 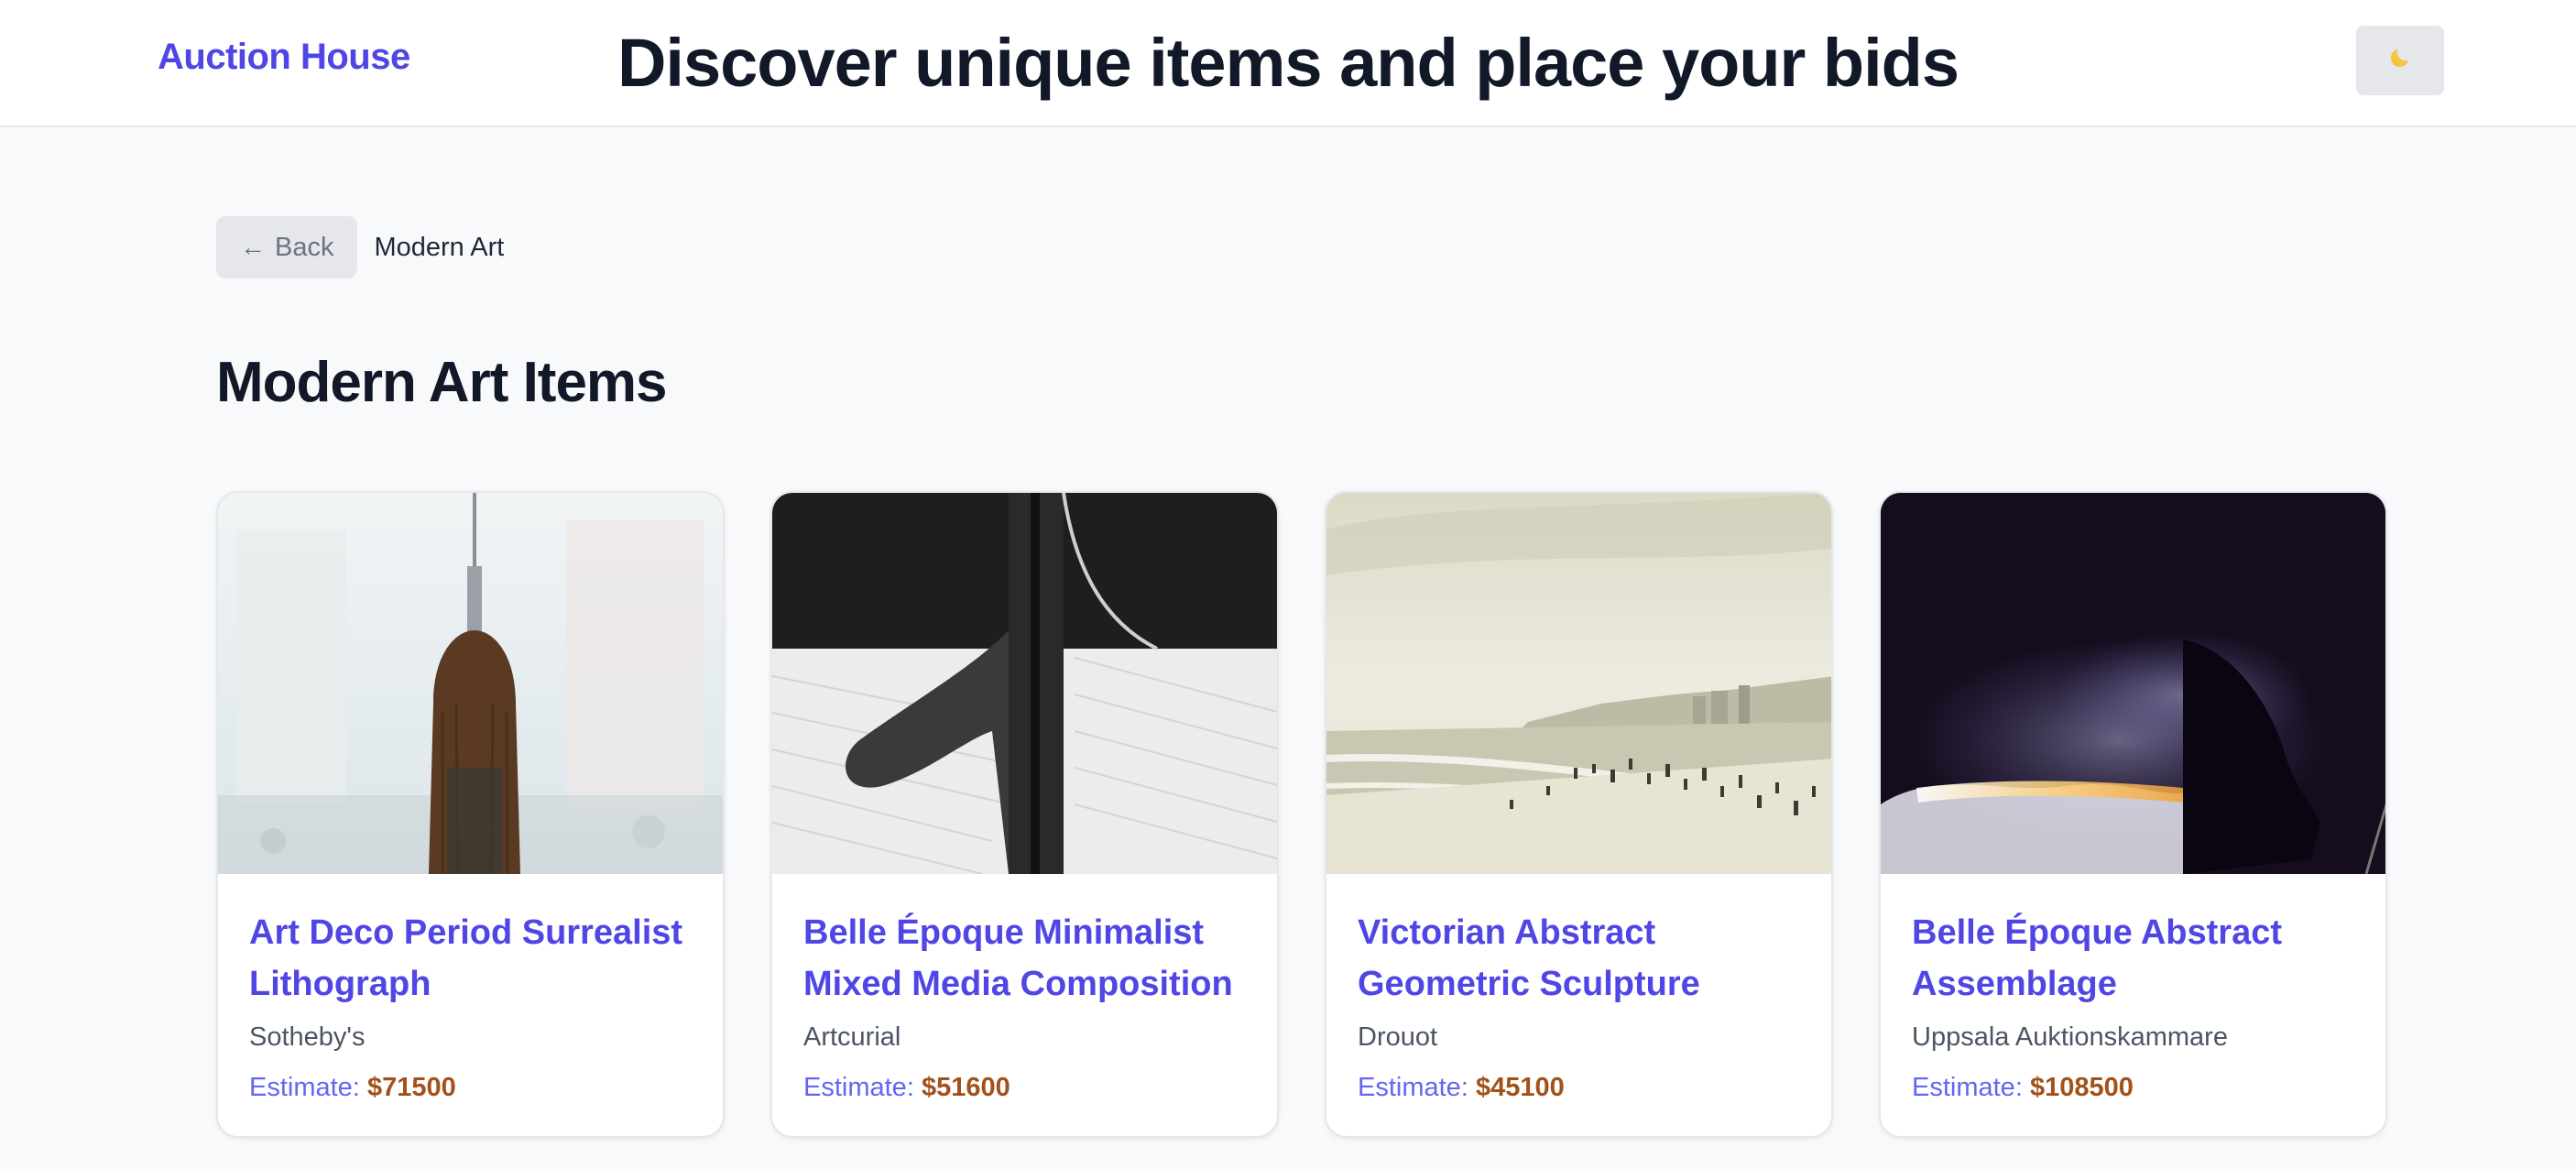 I want to click on back-button: ← Back, so click(x=287, y=247).